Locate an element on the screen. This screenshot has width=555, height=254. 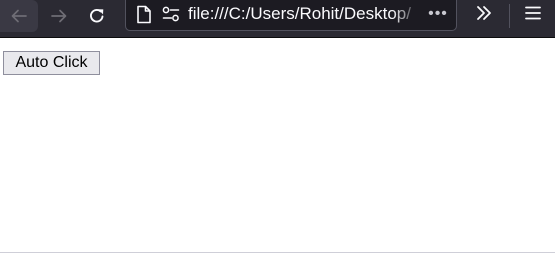
forward-arrow-icon is located at coordinates (59, 16).